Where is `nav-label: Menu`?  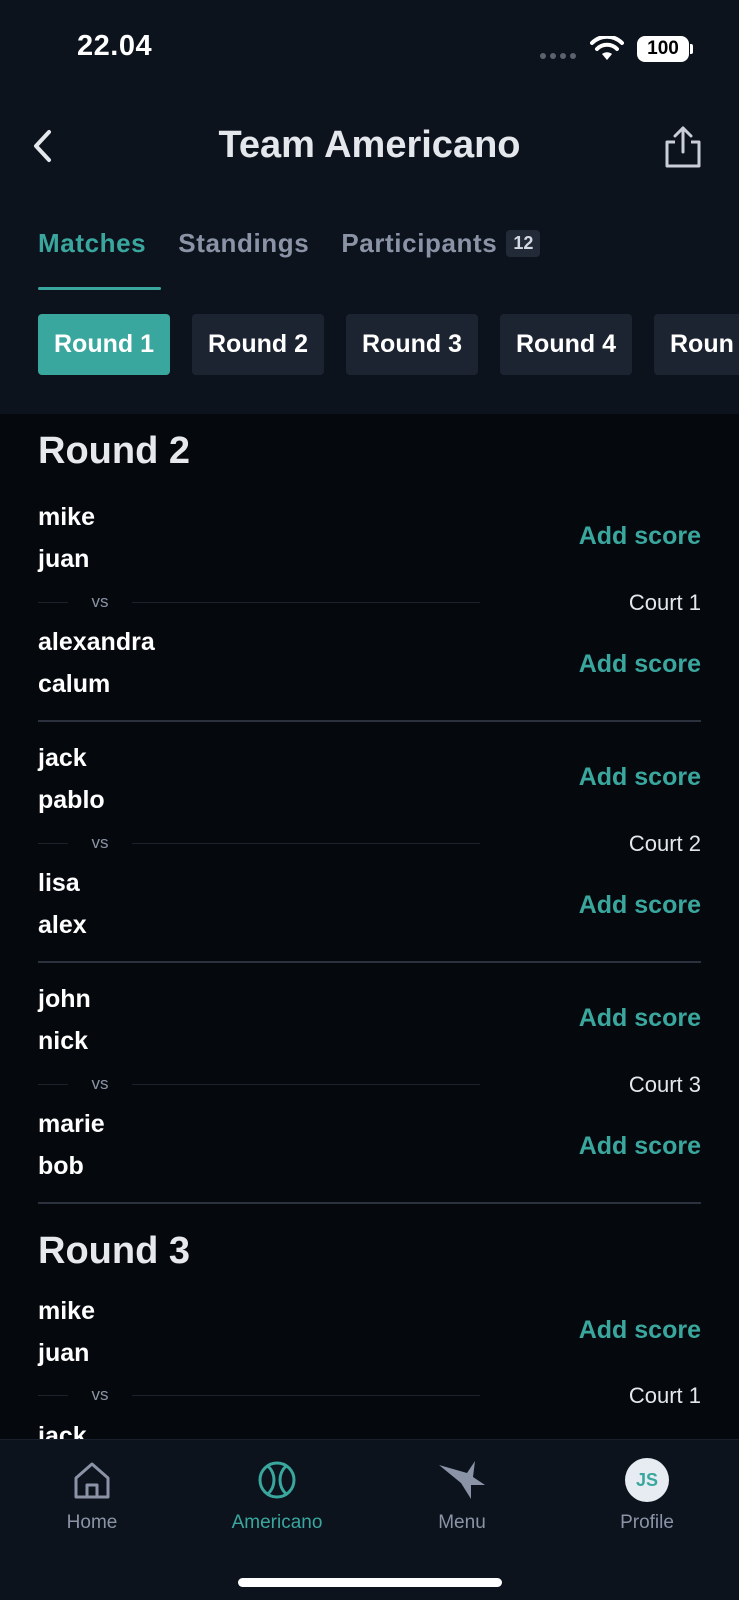 nav-label: Menu is located at coordinates (462, 1522).